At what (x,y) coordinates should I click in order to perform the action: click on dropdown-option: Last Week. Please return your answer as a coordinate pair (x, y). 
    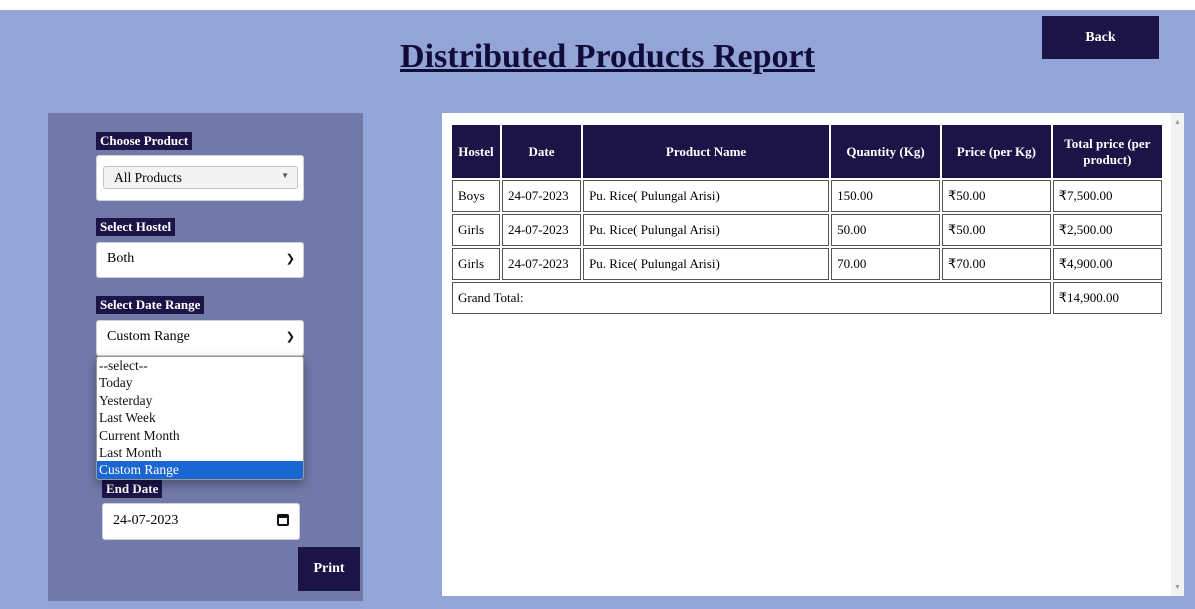
    Looking at the image, I should click on (200, 417).